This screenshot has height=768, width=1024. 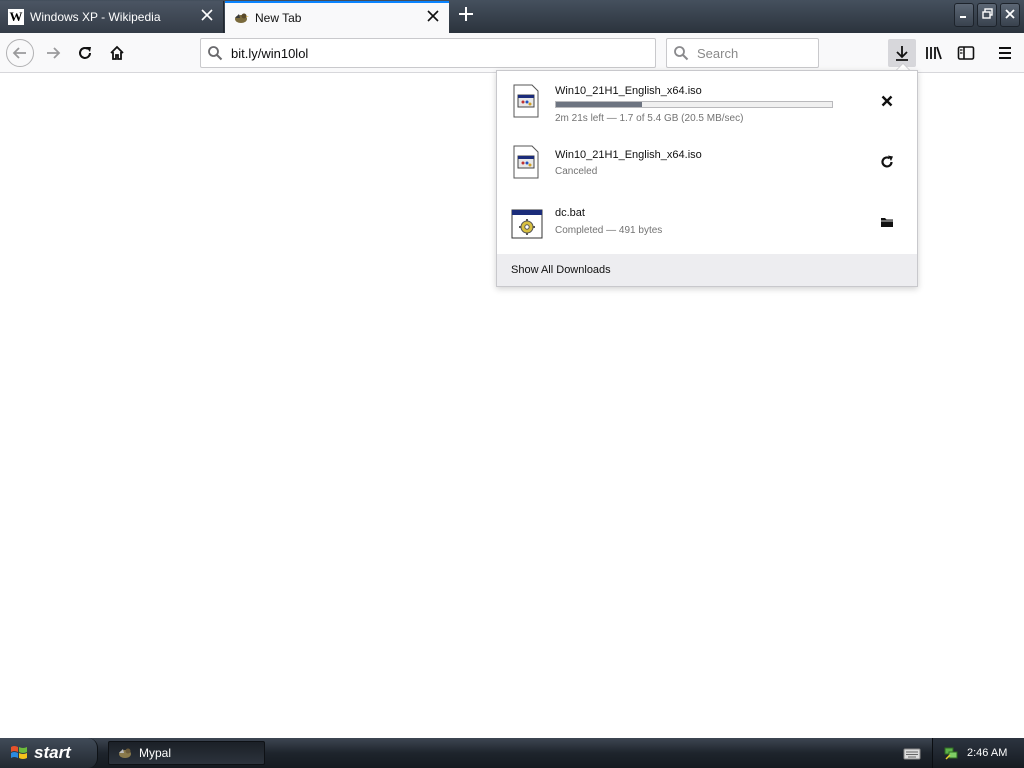 I want to click on reload-icon, so click(x=85, y=53).